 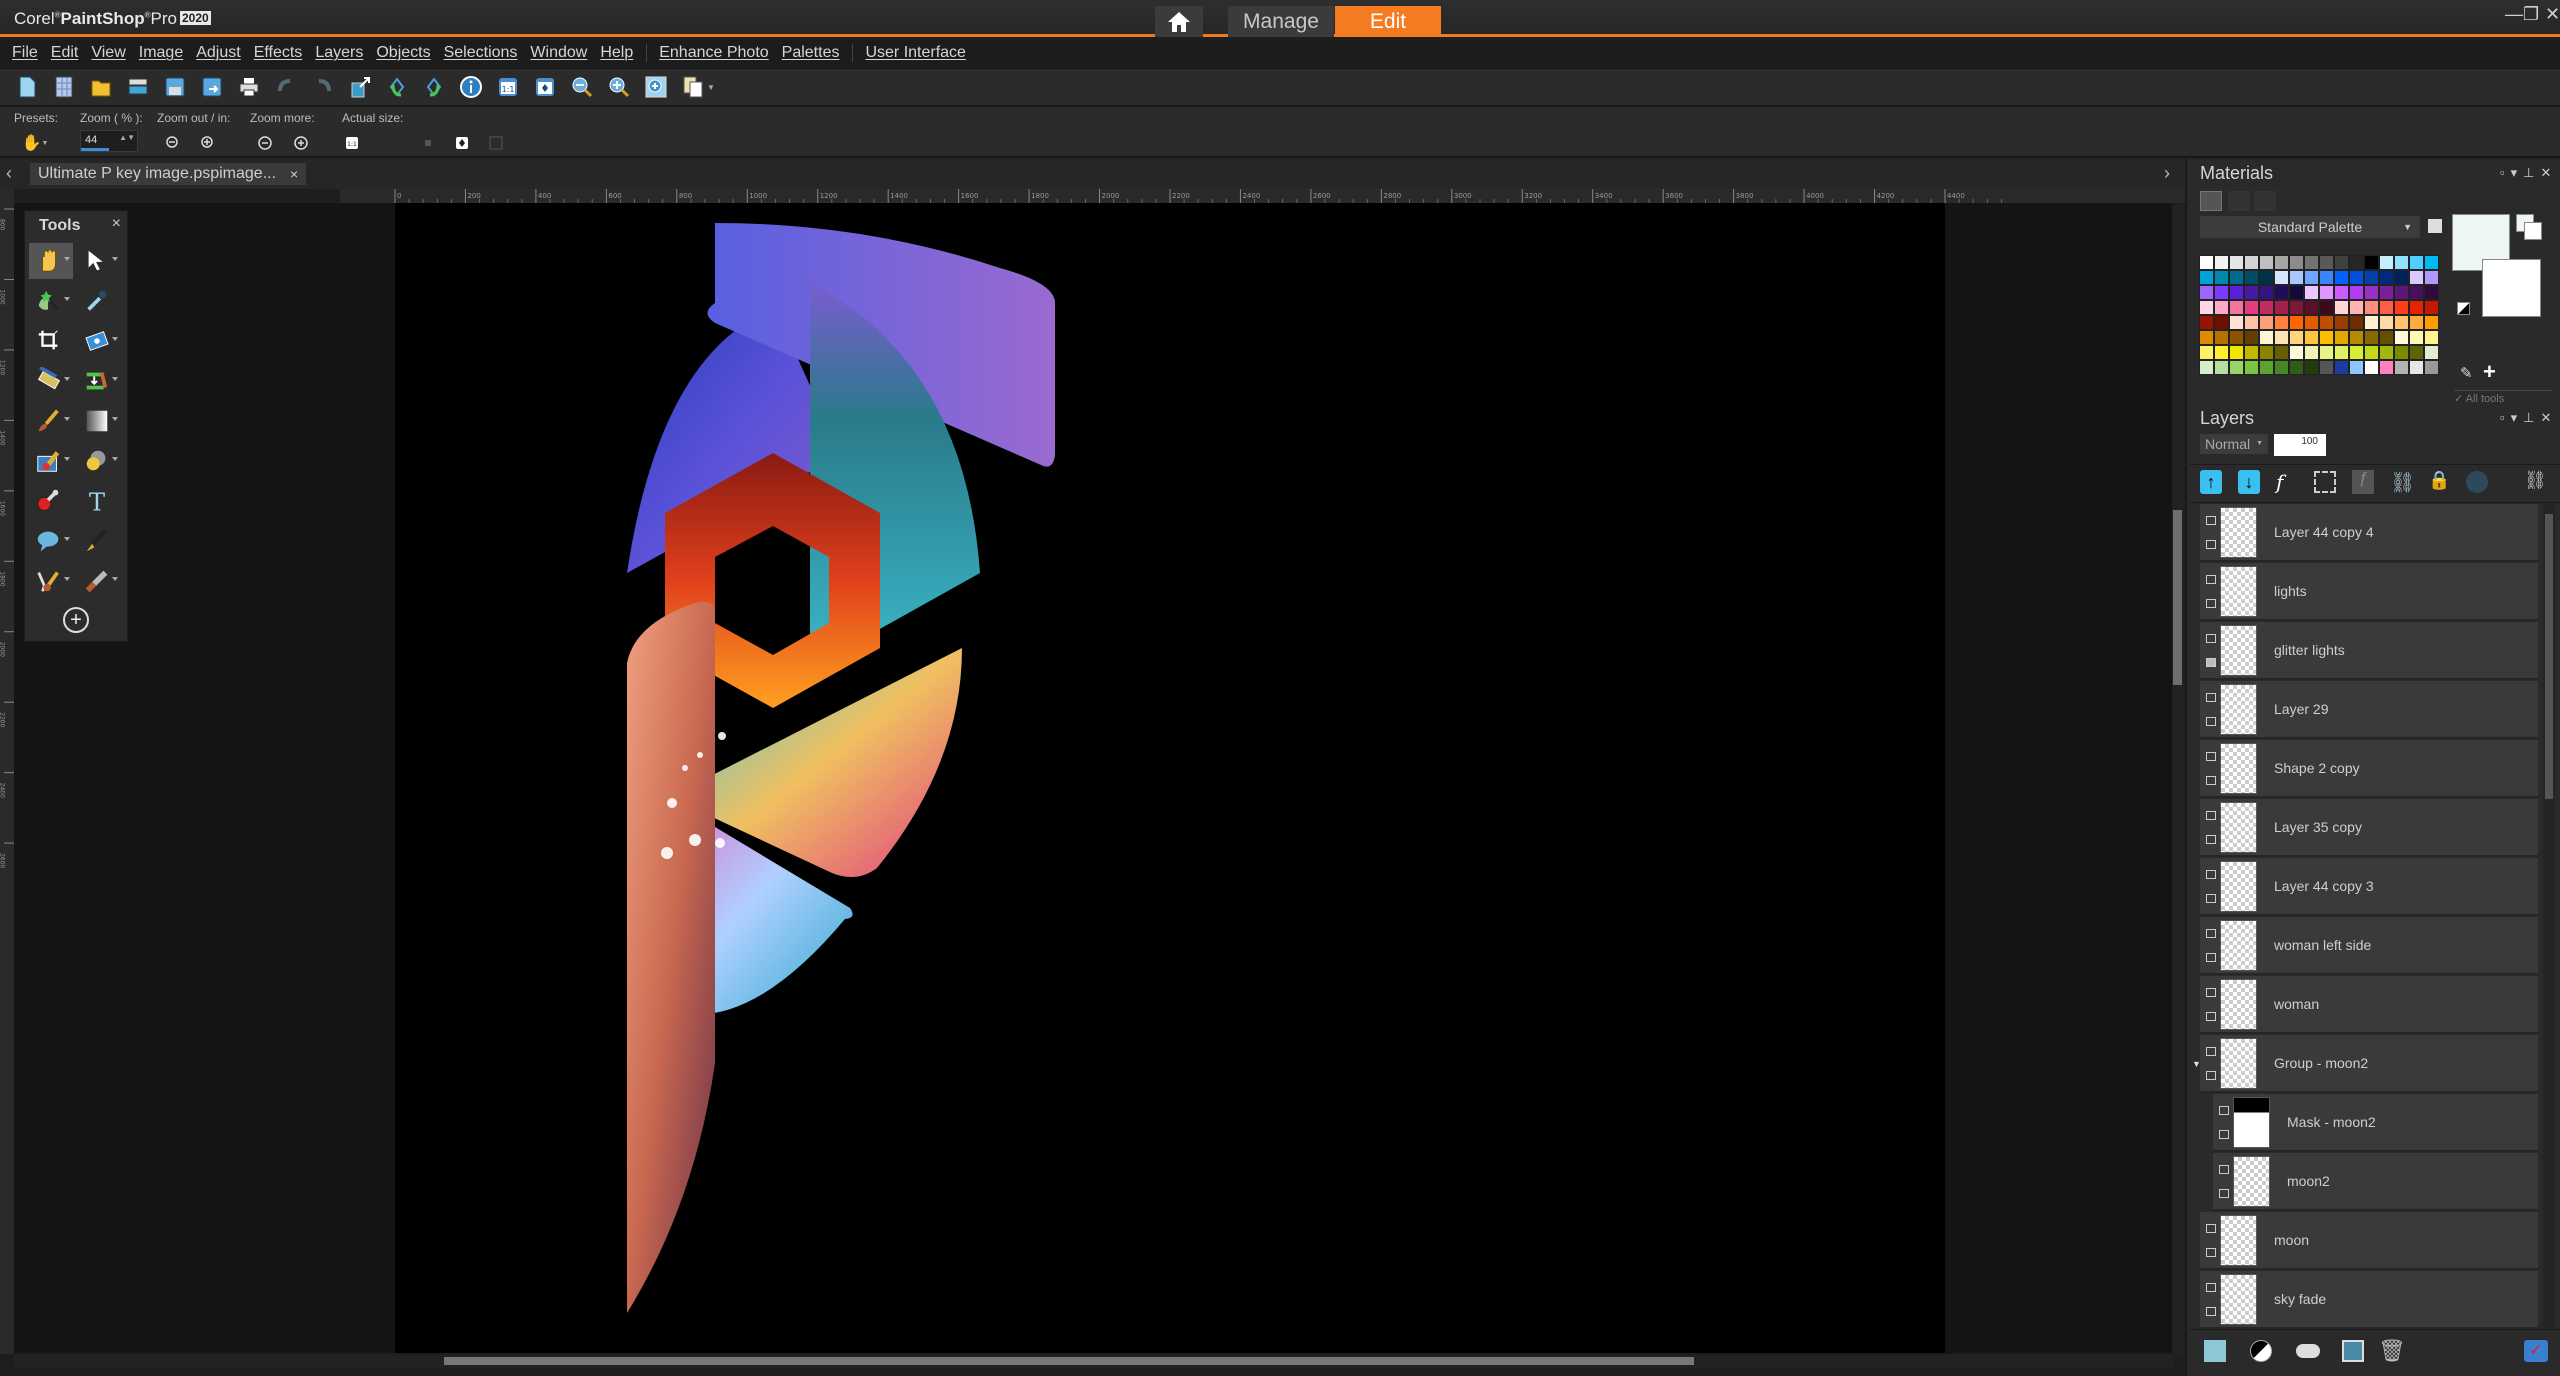 What do you see at coordinates (2196, 1064) in the screenshot?
I see `group-expand-toggle: ▼` at bounding box center [2196, 1064].